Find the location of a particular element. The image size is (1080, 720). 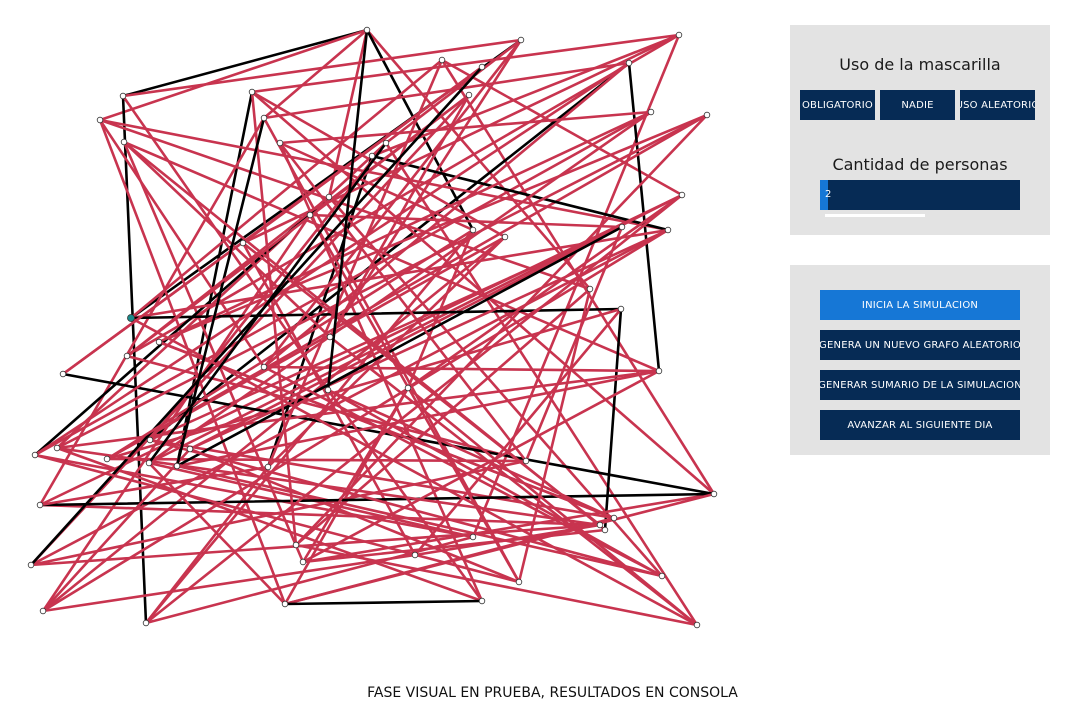

simulation-summary-button: GENERAR SUMARIO DE LA SIMULACION is located at coordinates (920, 385).